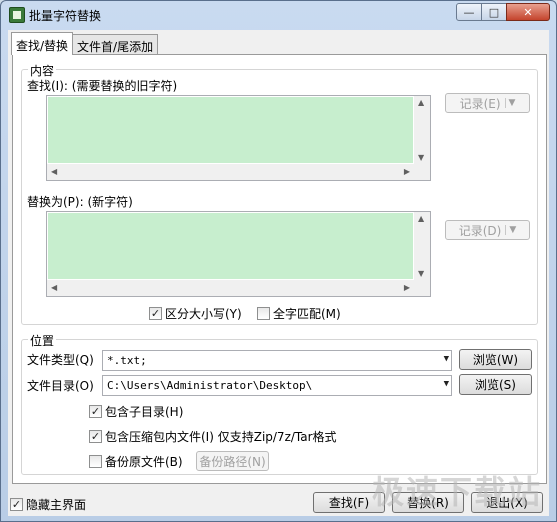 Image resolution: width=557 pixels, height=522 pixels. I want to click on record-replace-label: 记录(D), so click(480, 230).